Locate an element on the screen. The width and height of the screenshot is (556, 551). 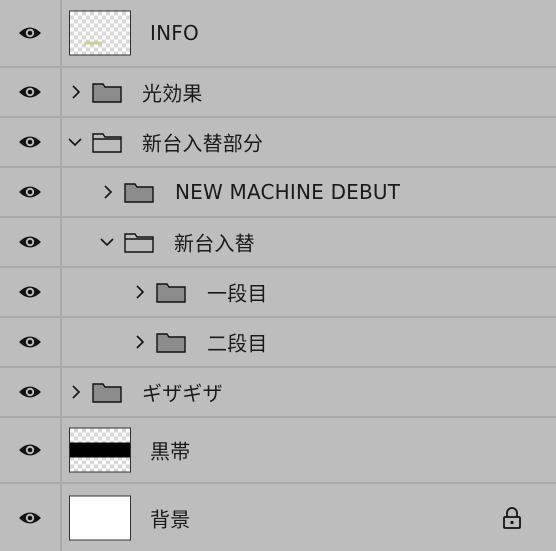
layer-row-group: 二段目 is located at coordinates (278, 343).